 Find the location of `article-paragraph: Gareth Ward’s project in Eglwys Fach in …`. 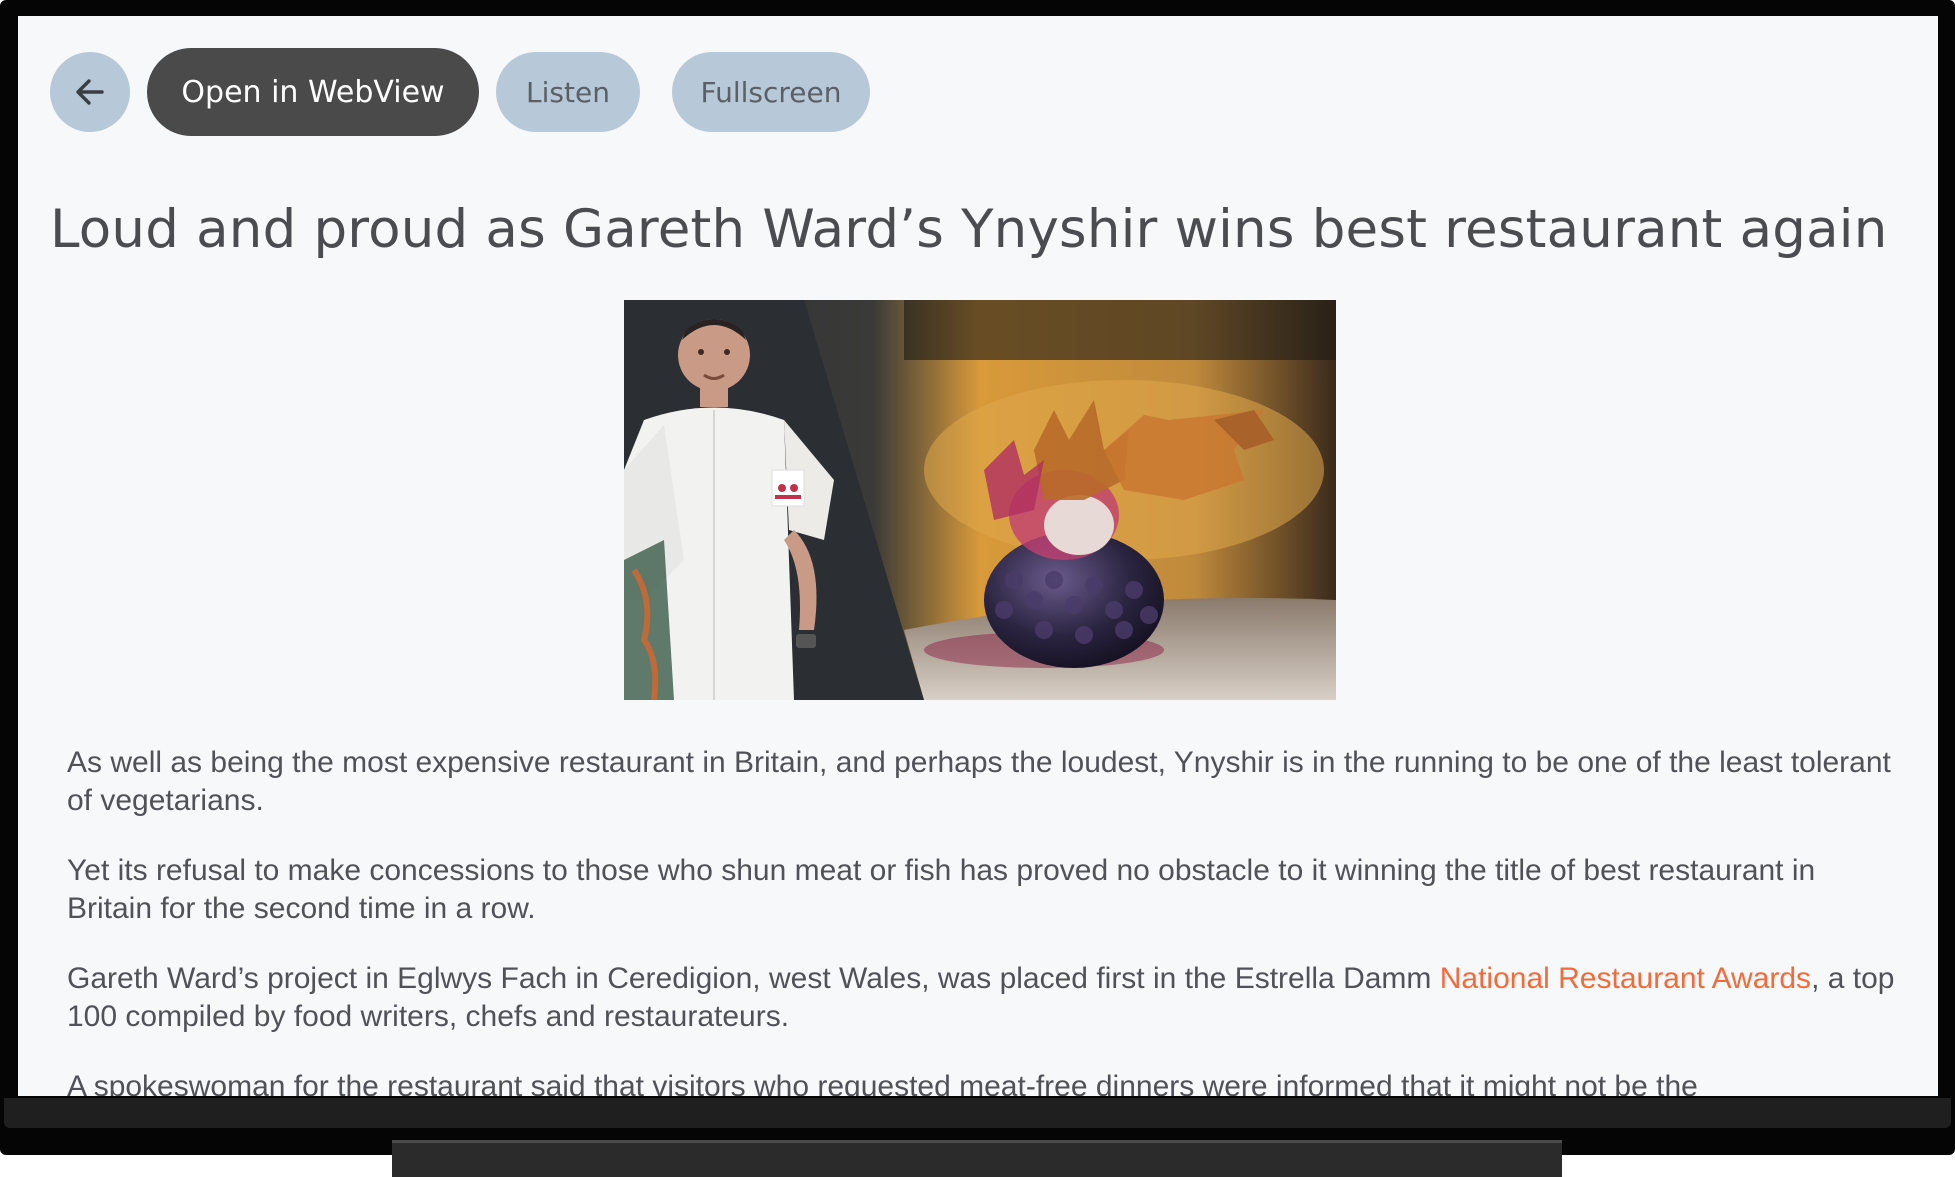

article-paragraph: Gareth Ward’s project in Eglwys Fach in … is located at coordinates (982, 998).